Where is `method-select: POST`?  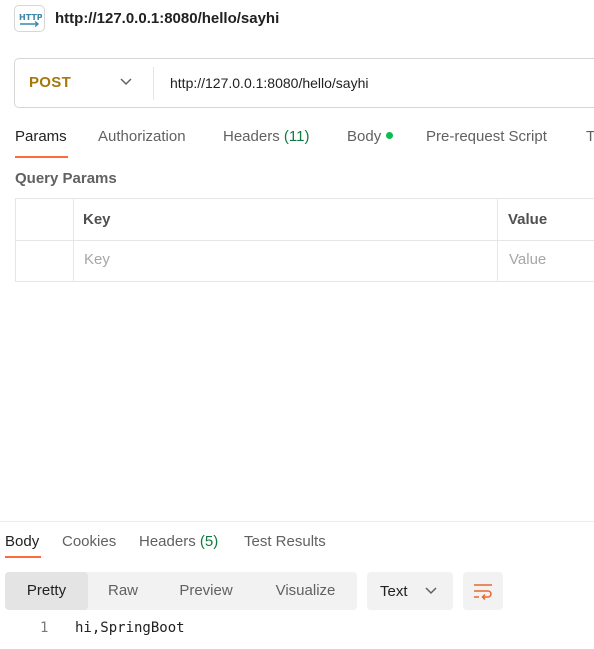 method-select: POST is located at coordinates (50, 82).